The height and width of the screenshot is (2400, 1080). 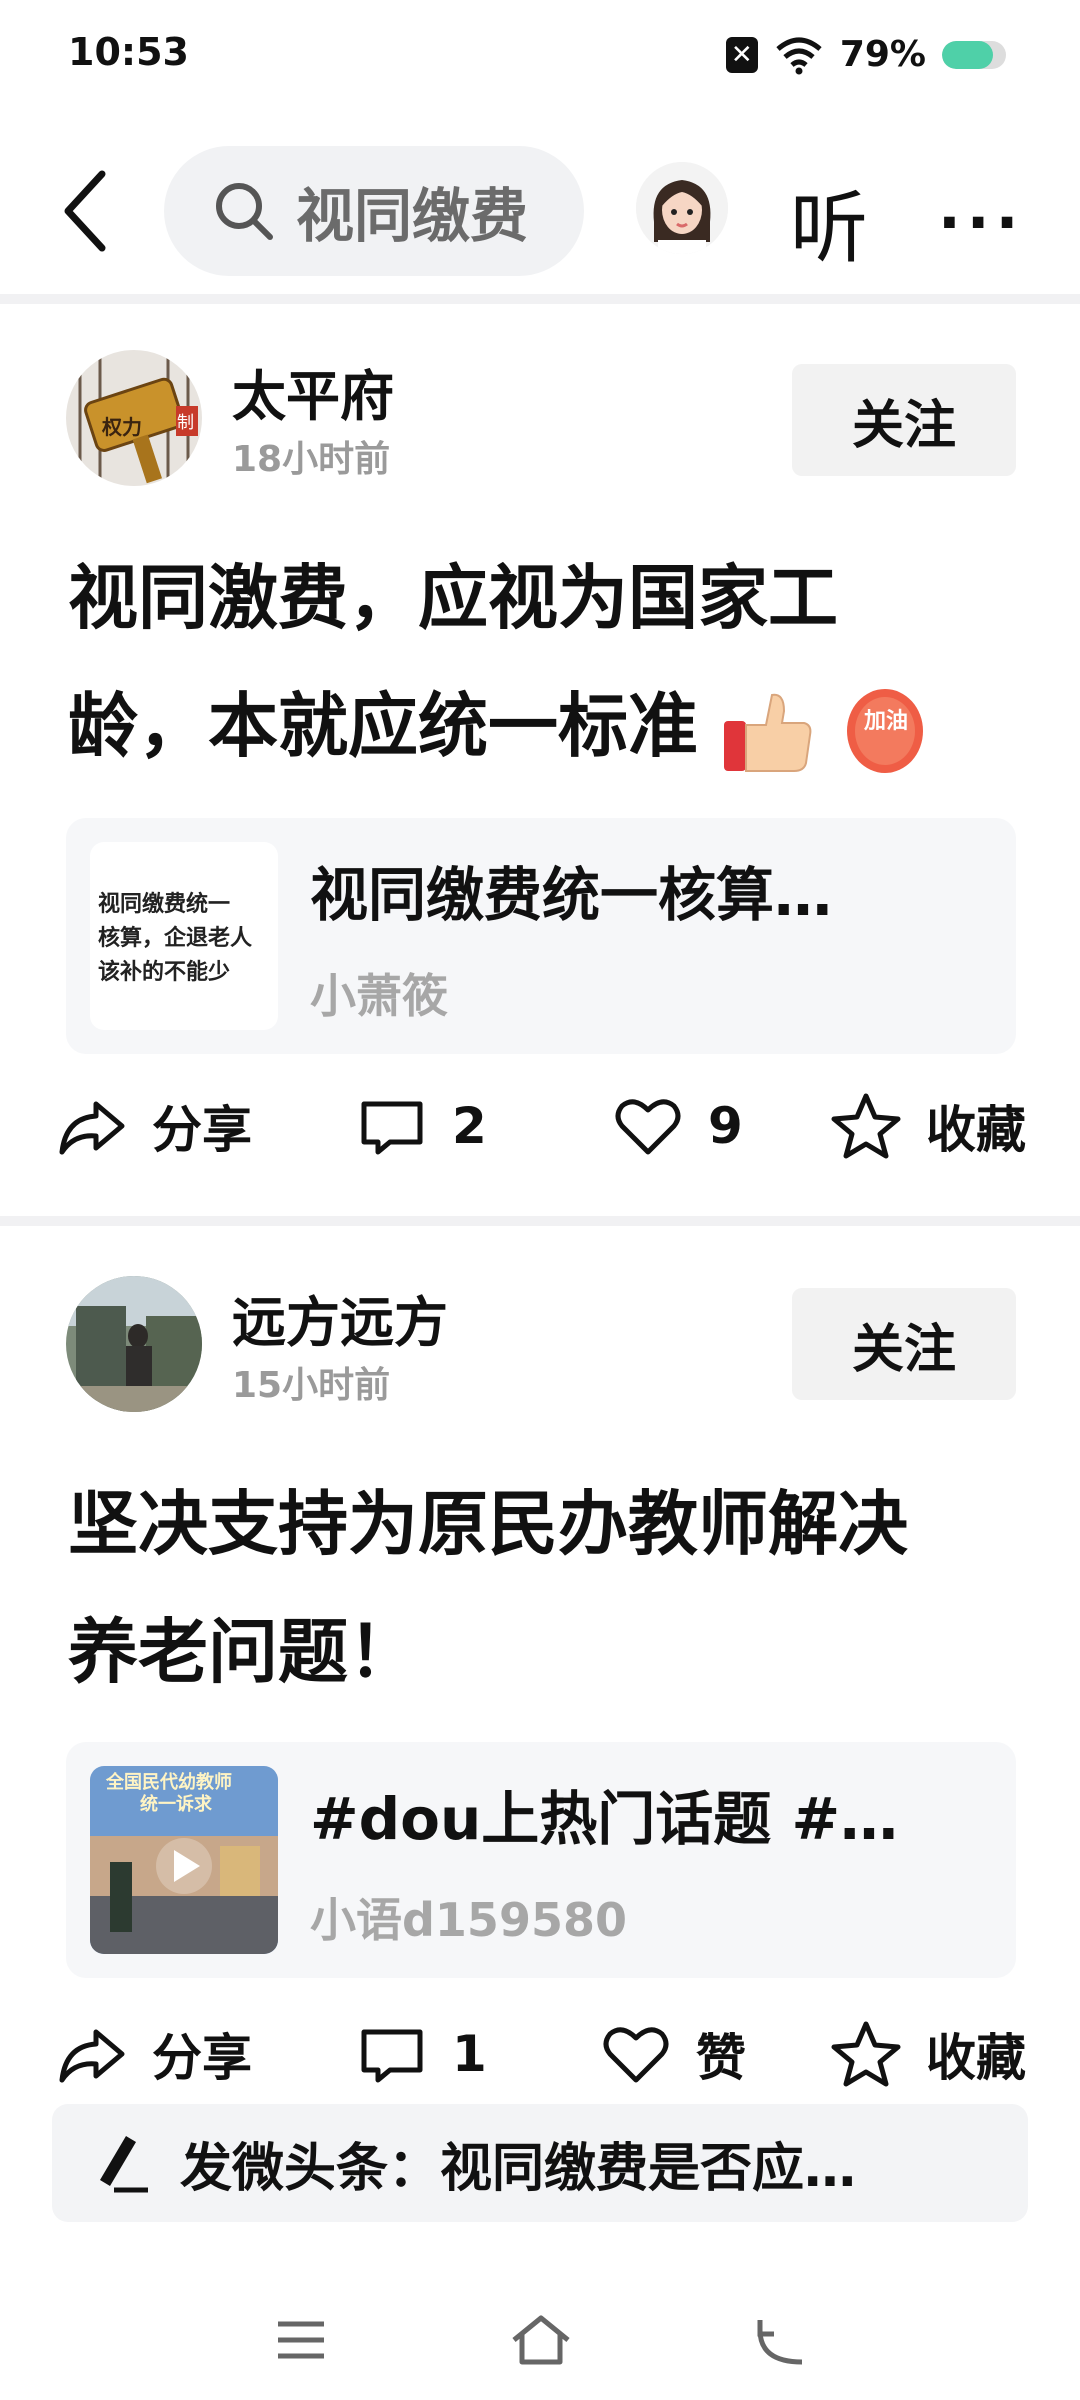 I want to click on home-icon, so click(x=541, y=2340).